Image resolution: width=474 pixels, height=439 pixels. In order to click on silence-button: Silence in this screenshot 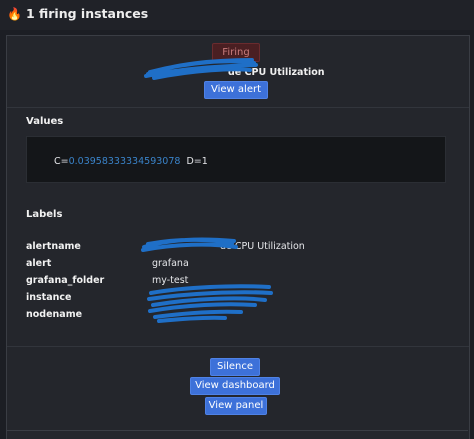, I will do `click(235, 367)`.